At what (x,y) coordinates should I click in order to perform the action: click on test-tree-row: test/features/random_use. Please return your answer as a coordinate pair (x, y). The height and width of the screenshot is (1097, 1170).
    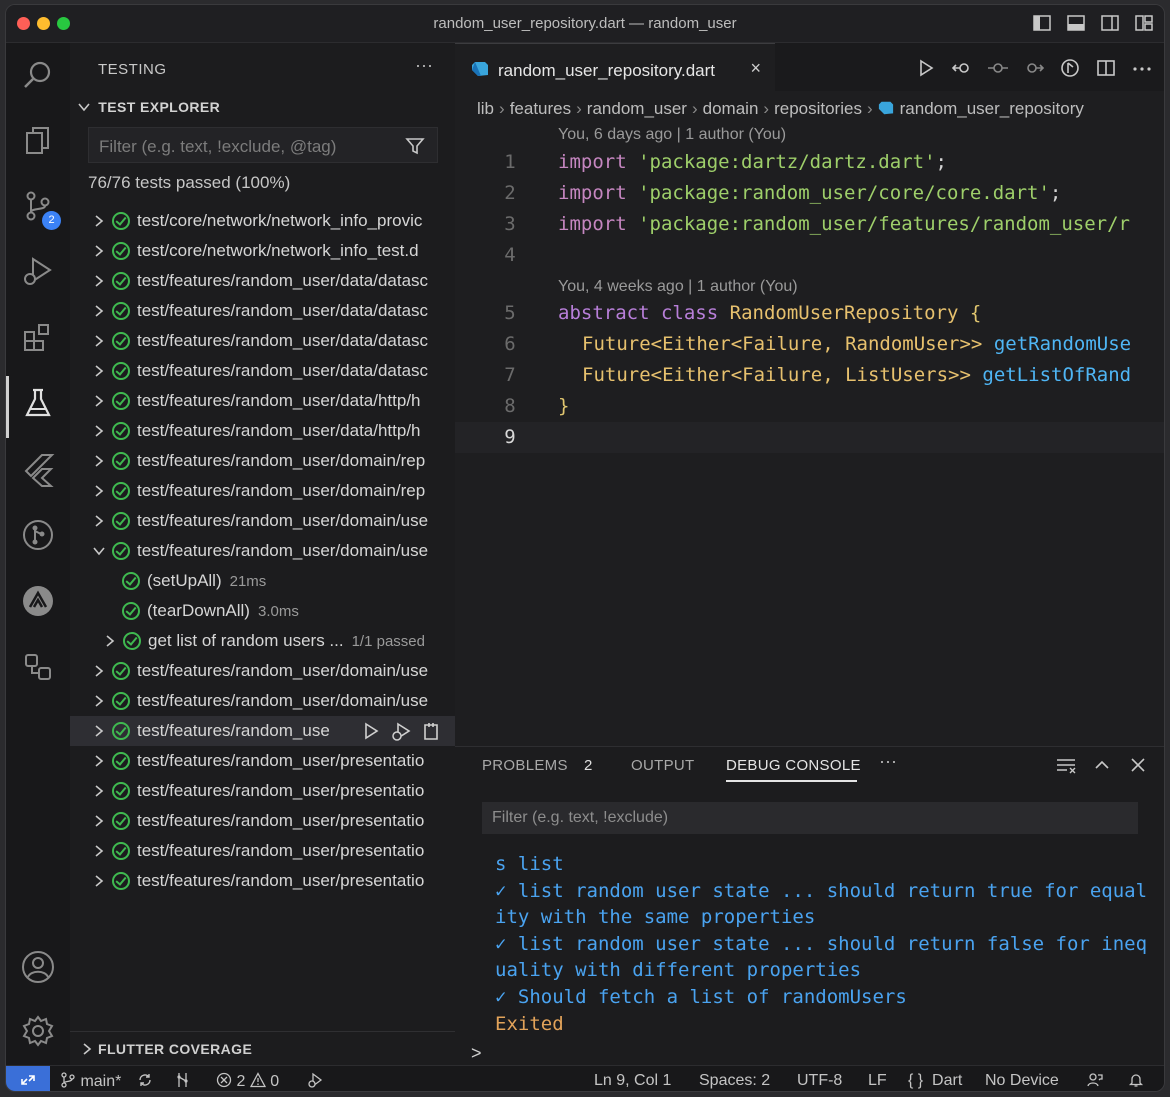
    Looking at the image, I should click on (262, 731).